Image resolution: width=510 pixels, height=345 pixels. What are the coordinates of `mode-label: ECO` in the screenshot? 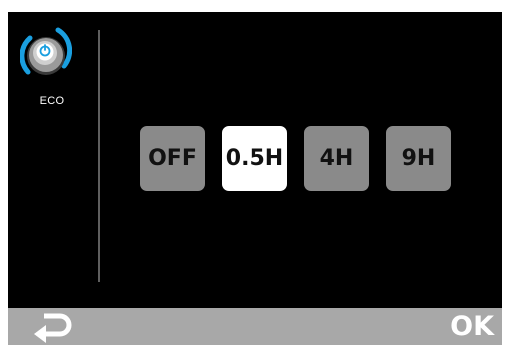 It's located at (52, 101).